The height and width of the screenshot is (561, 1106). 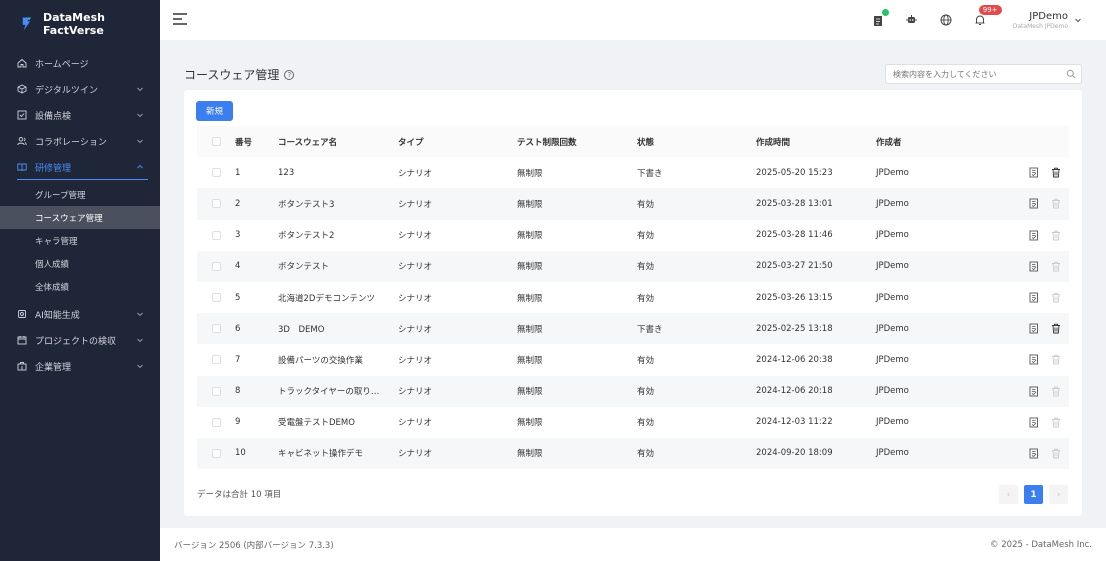 What do you see at coordinates (912, 20) in the screenshot?
I see `robot-button` at bounding box center [912, 20].